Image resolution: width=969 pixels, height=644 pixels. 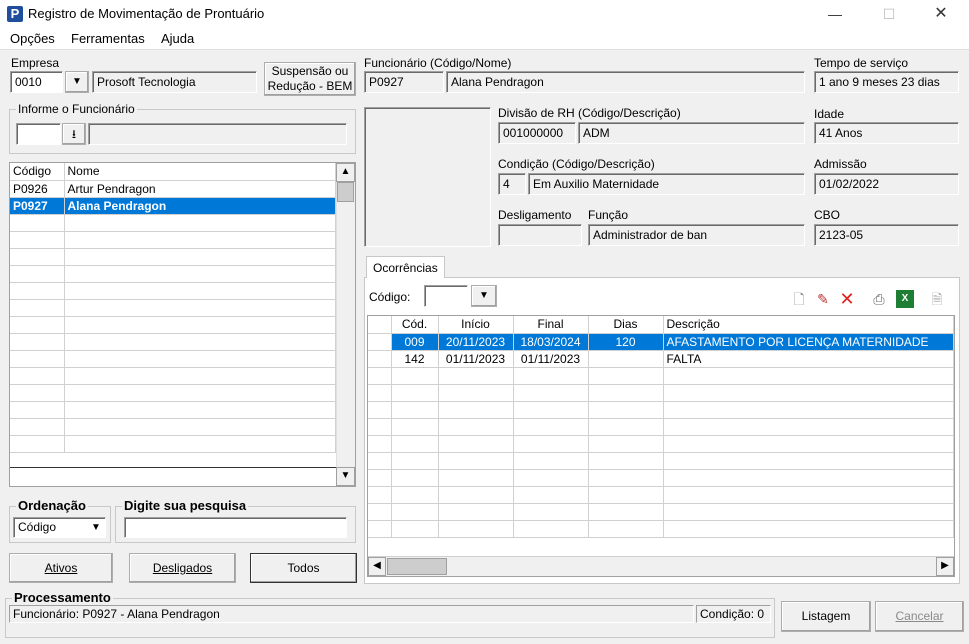 I want to click on menu-bar, so click(x=484, y=39).